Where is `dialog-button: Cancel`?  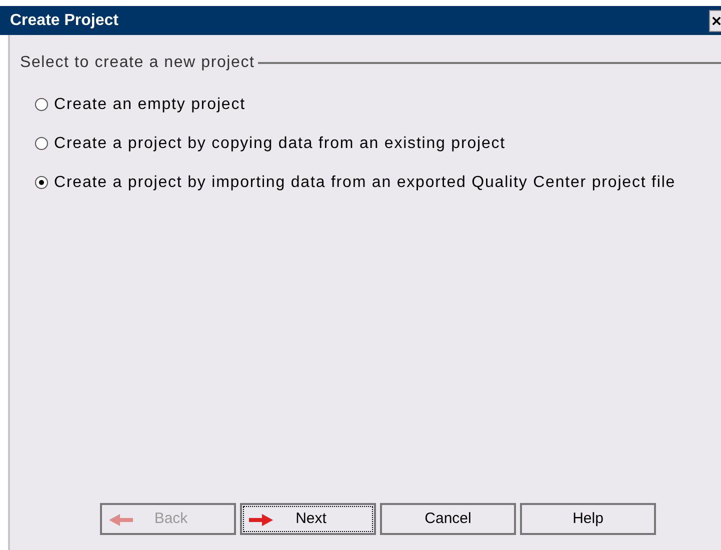 dialog-button: Cancel is located at coordinates (448, 519).